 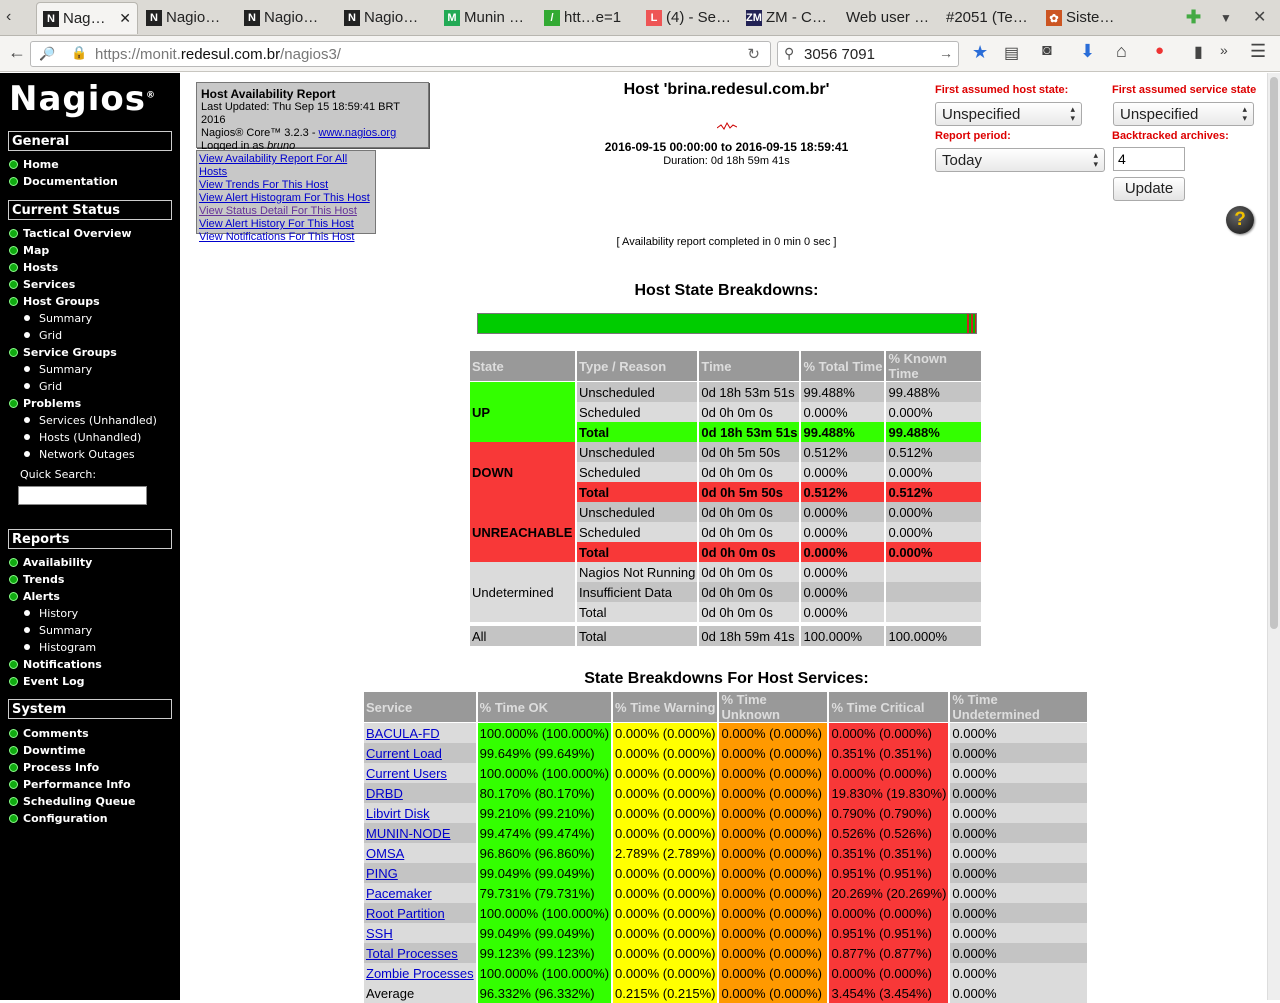 What do you see at coordinates (1258, 51) in the screenshot?
I see `menu-icon: ☰` at bounding box center [1258, 51].